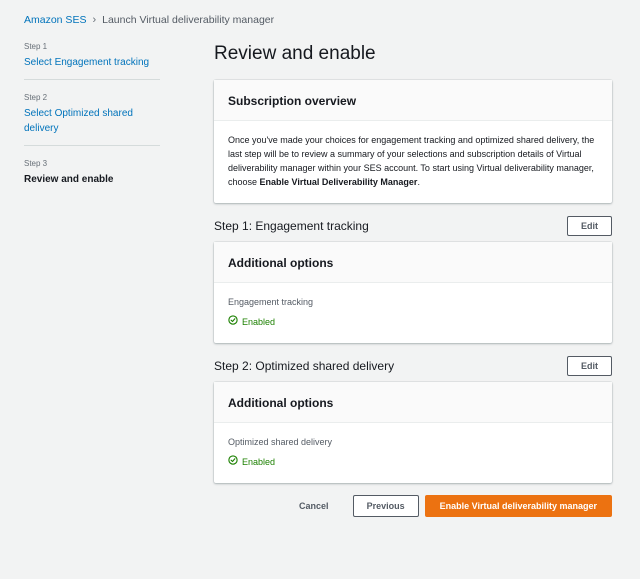 The height and width of the screenshot is (579, 640). Describe the element at coordinates (413, 453) in the screenshot. I see `card-body: Optimized shared delivery Enabled` at that location.